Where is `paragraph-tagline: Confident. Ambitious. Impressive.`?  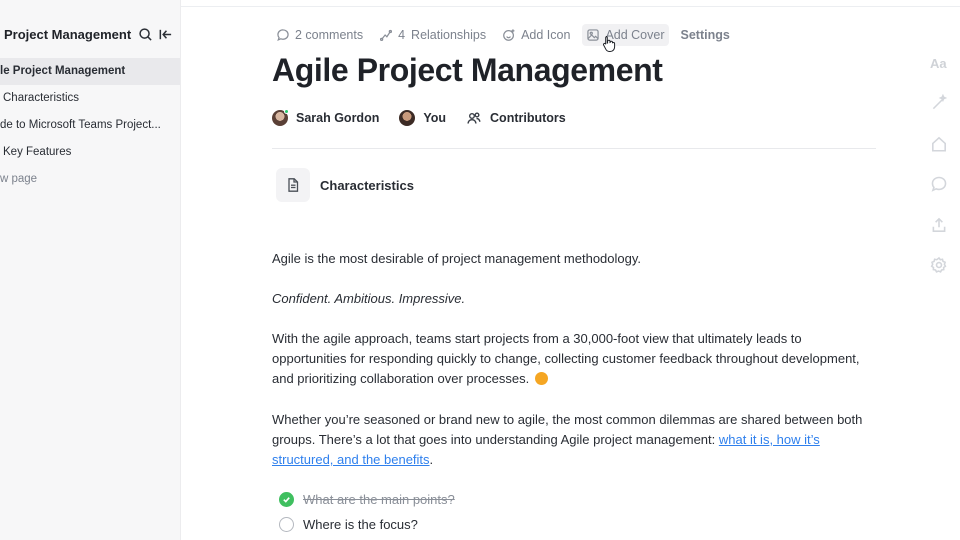
paragraph-tagline: Confident. Ambitious. Impressive. is located at coordinates (572, 299).